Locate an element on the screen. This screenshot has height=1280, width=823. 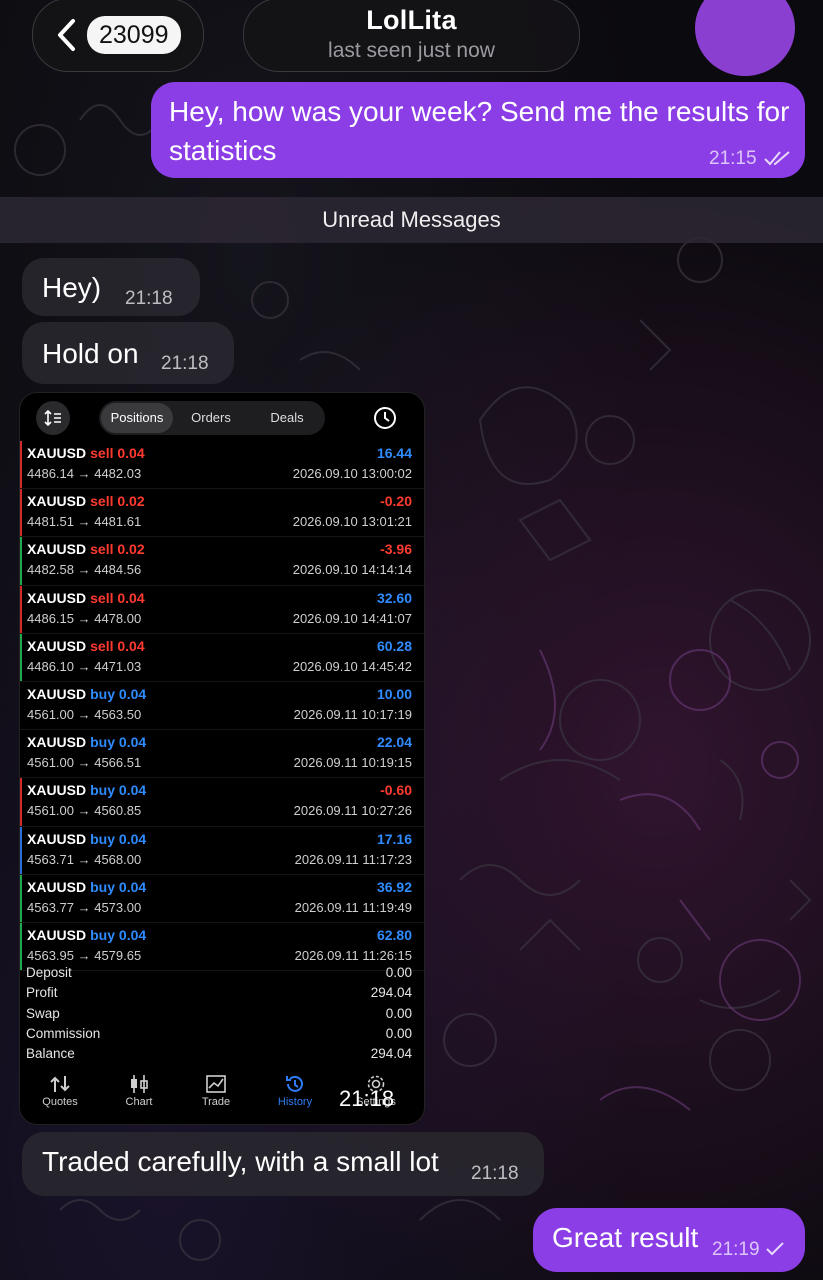
message-text: Hey) is located at coordinates (72, 287).